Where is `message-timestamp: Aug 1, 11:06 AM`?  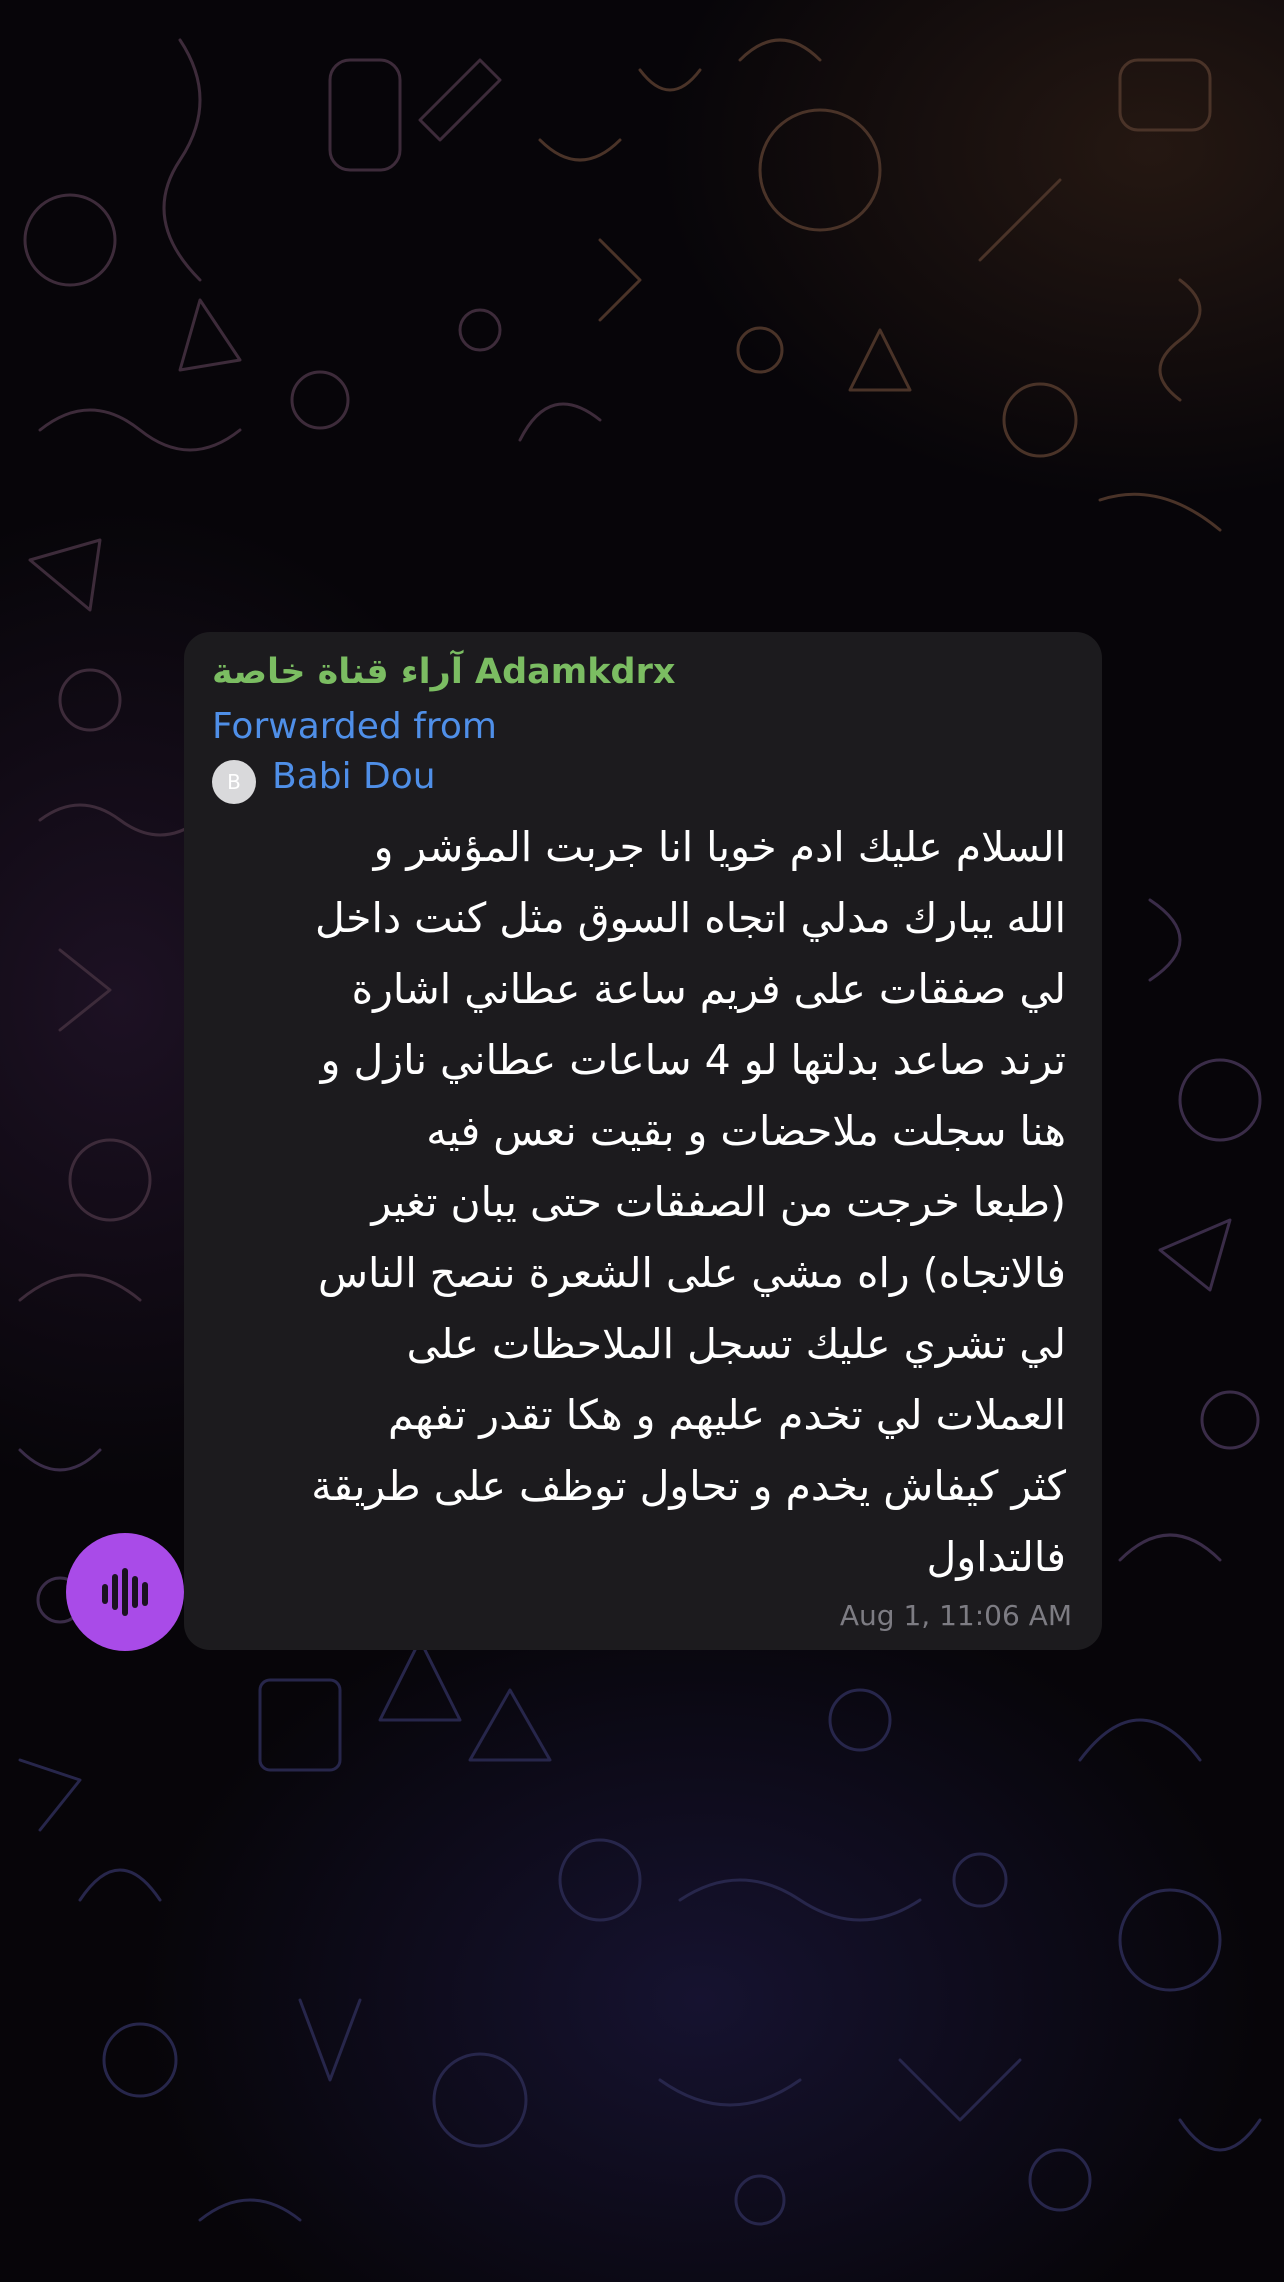 message-timestamp: Aug 1, 11:06 AM is located at coordinates (955, 1615).